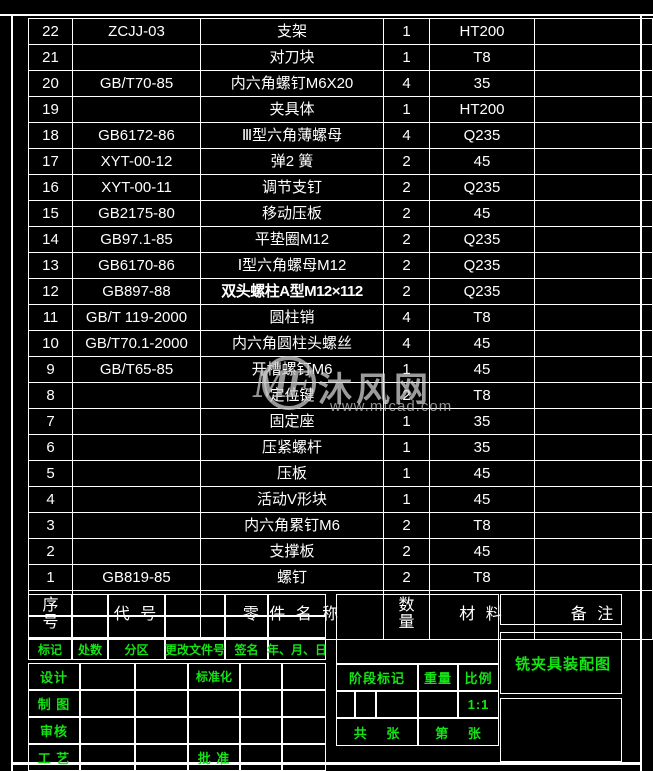 This screenshot has height=771, width=653. Describe the element at coordinates (406, 239) in the screenshot. I see `row-quantity: 2` at that location.